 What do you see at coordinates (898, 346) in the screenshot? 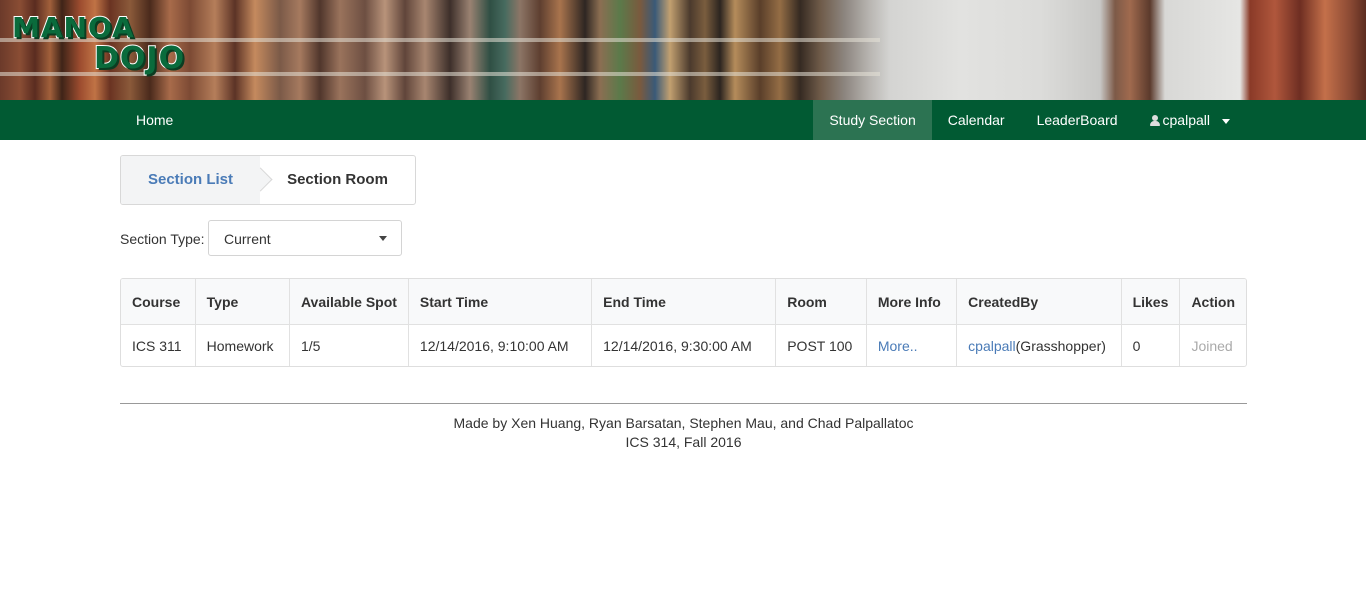
I see `more-info-link: More..` at bounding box center [898, 346].